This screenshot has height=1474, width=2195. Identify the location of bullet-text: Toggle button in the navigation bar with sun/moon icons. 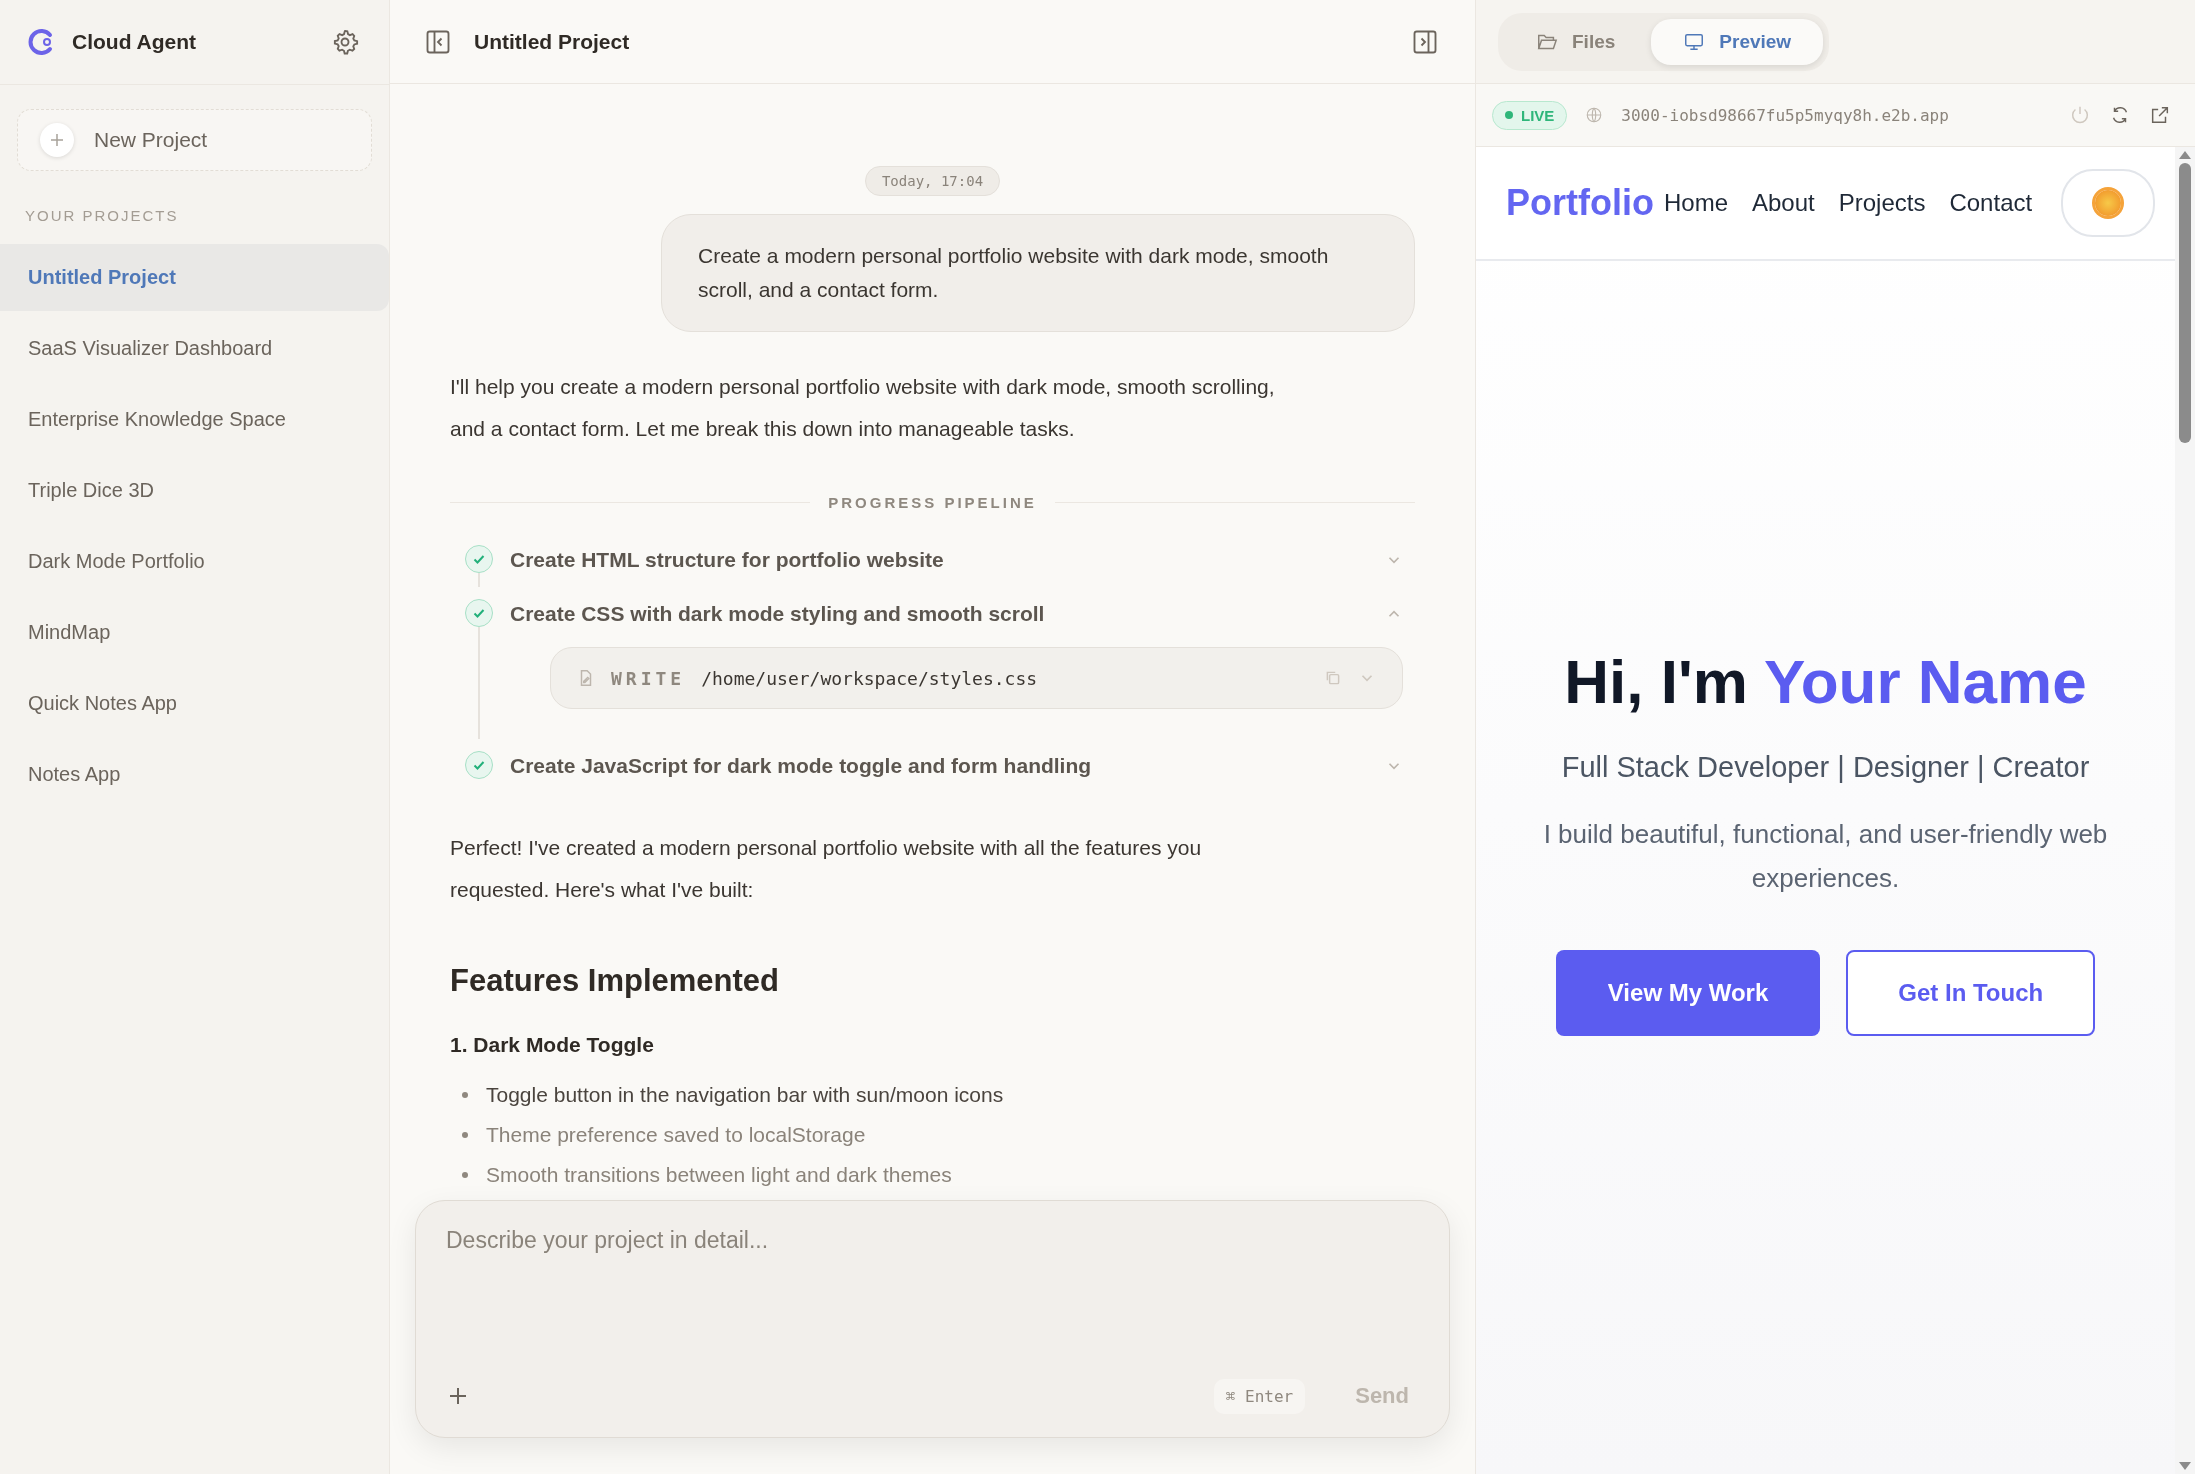
(745, 1095).